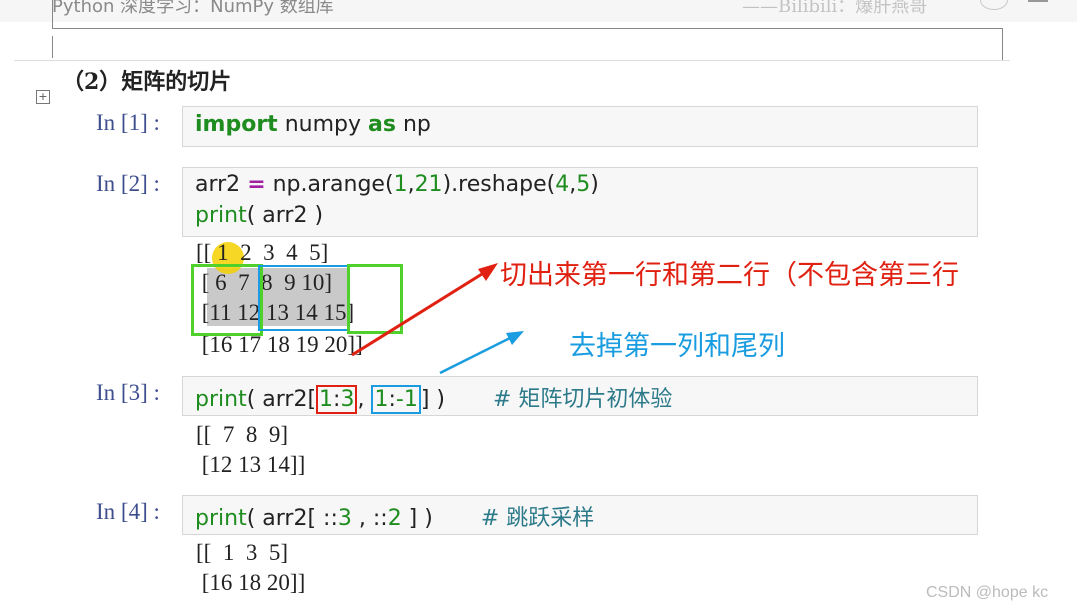 The image size is (1077, 611). I want to click on cell-2-code-line-2: print( arr2 ), so click(259, 215).